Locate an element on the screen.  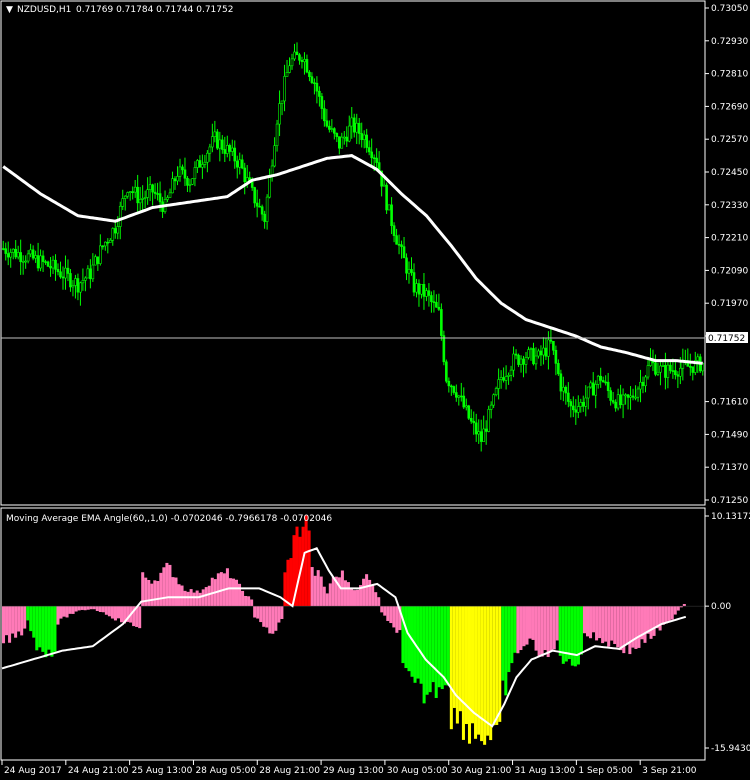
price-tick-label: 0.71970 is located at coordinates (729, 304).